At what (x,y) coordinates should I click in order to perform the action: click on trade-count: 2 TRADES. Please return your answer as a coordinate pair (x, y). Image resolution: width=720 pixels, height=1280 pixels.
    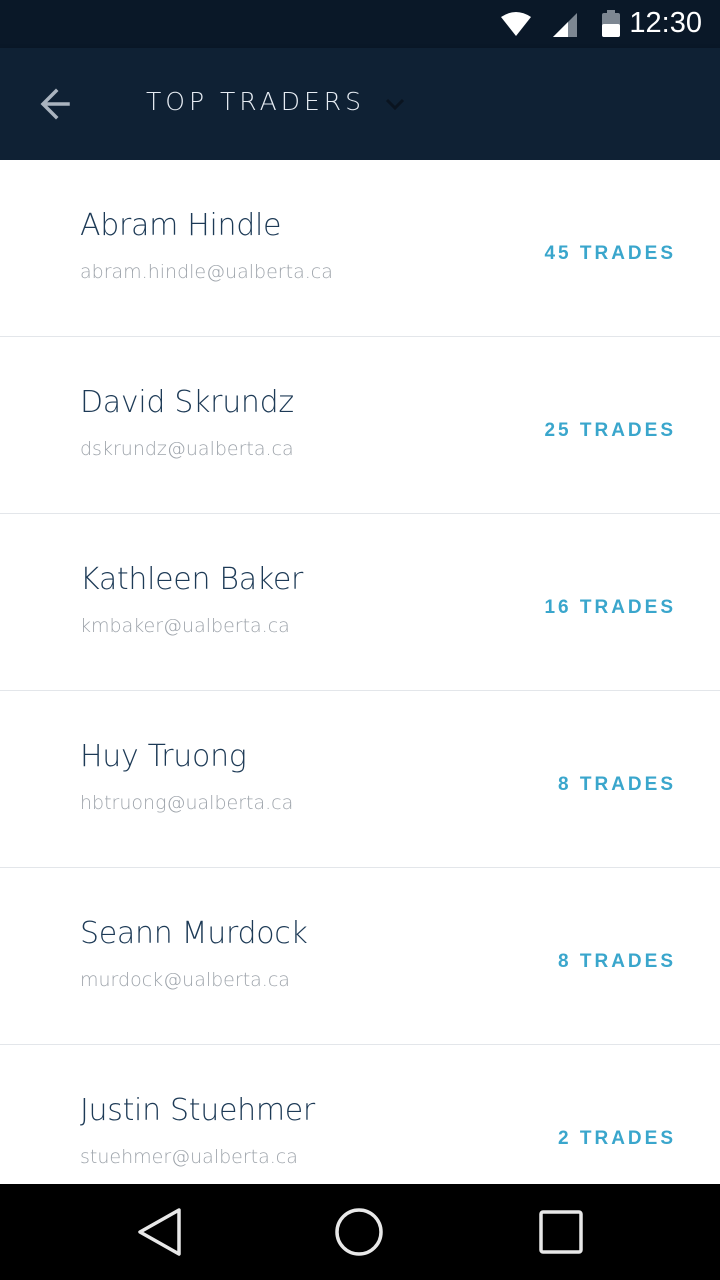
    Looking at the image, I should click on (617, 1138).